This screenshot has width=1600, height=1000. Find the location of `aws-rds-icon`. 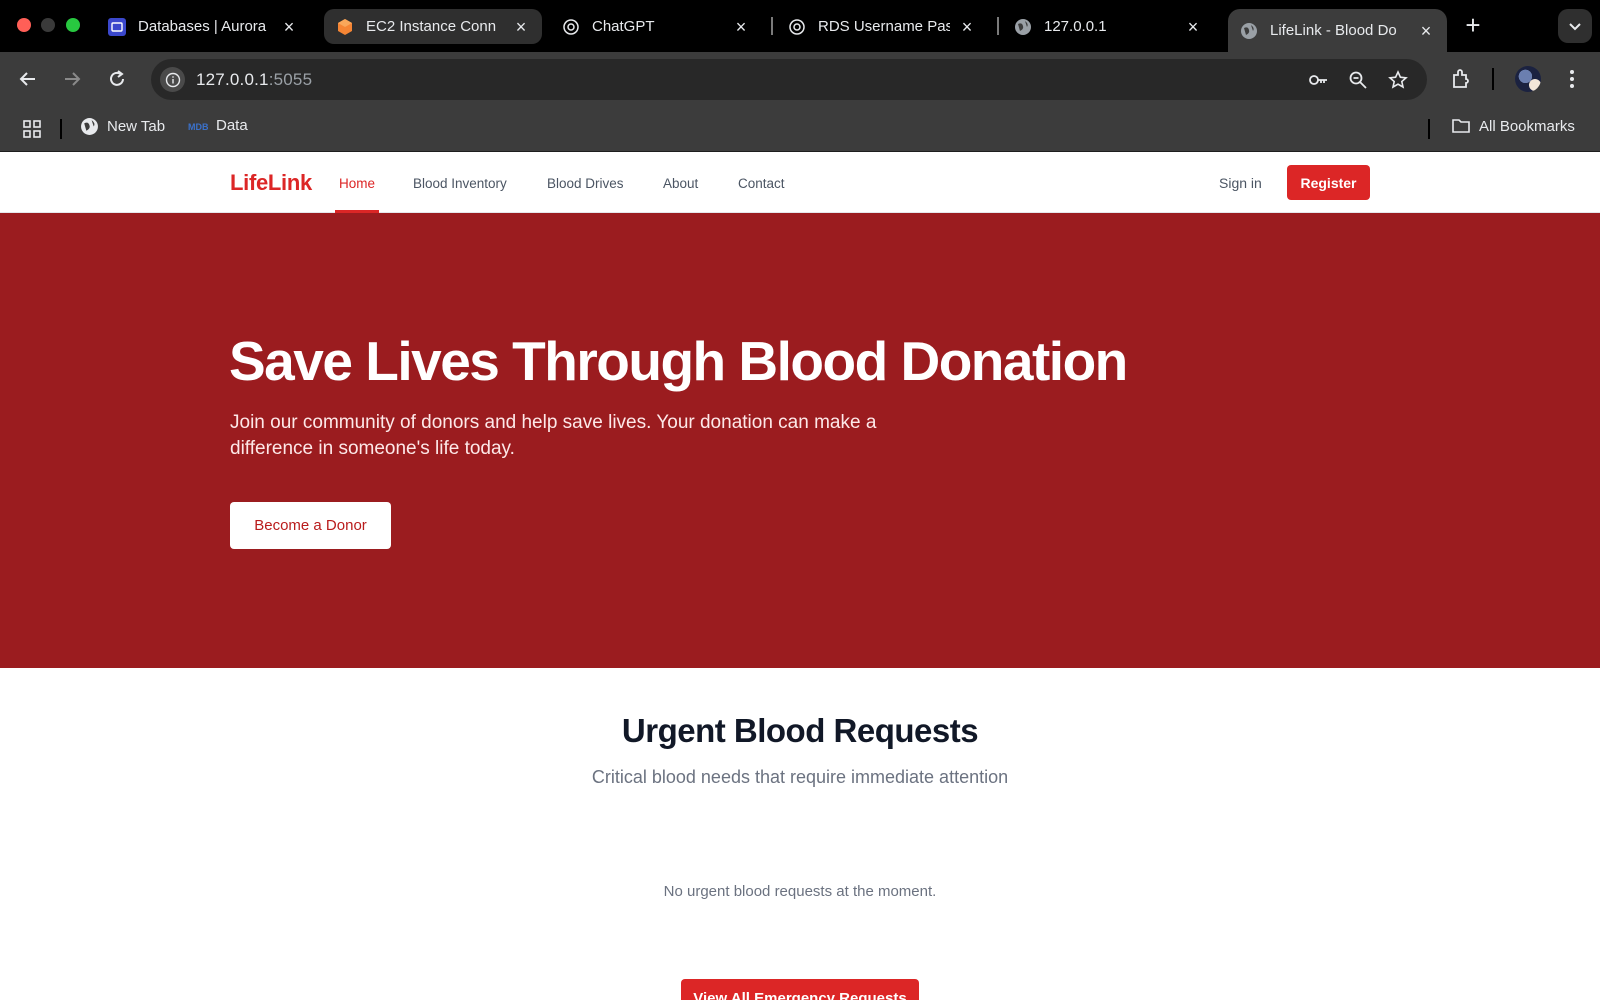

aws-rds-icon is located at coordinates (117, 26).